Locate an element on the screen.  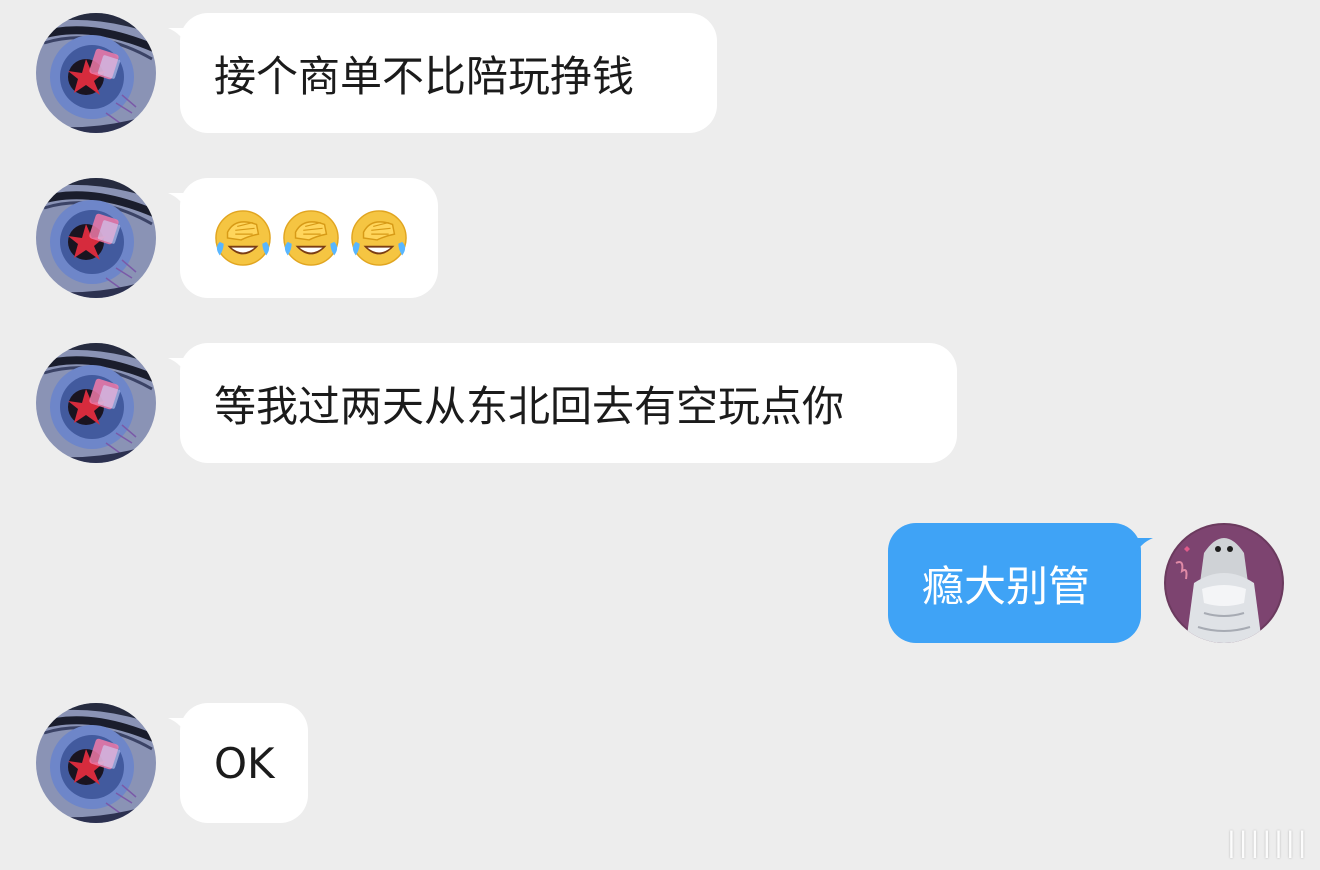
platform-watermark: ||||||| is located at coordinates (1268, 842).